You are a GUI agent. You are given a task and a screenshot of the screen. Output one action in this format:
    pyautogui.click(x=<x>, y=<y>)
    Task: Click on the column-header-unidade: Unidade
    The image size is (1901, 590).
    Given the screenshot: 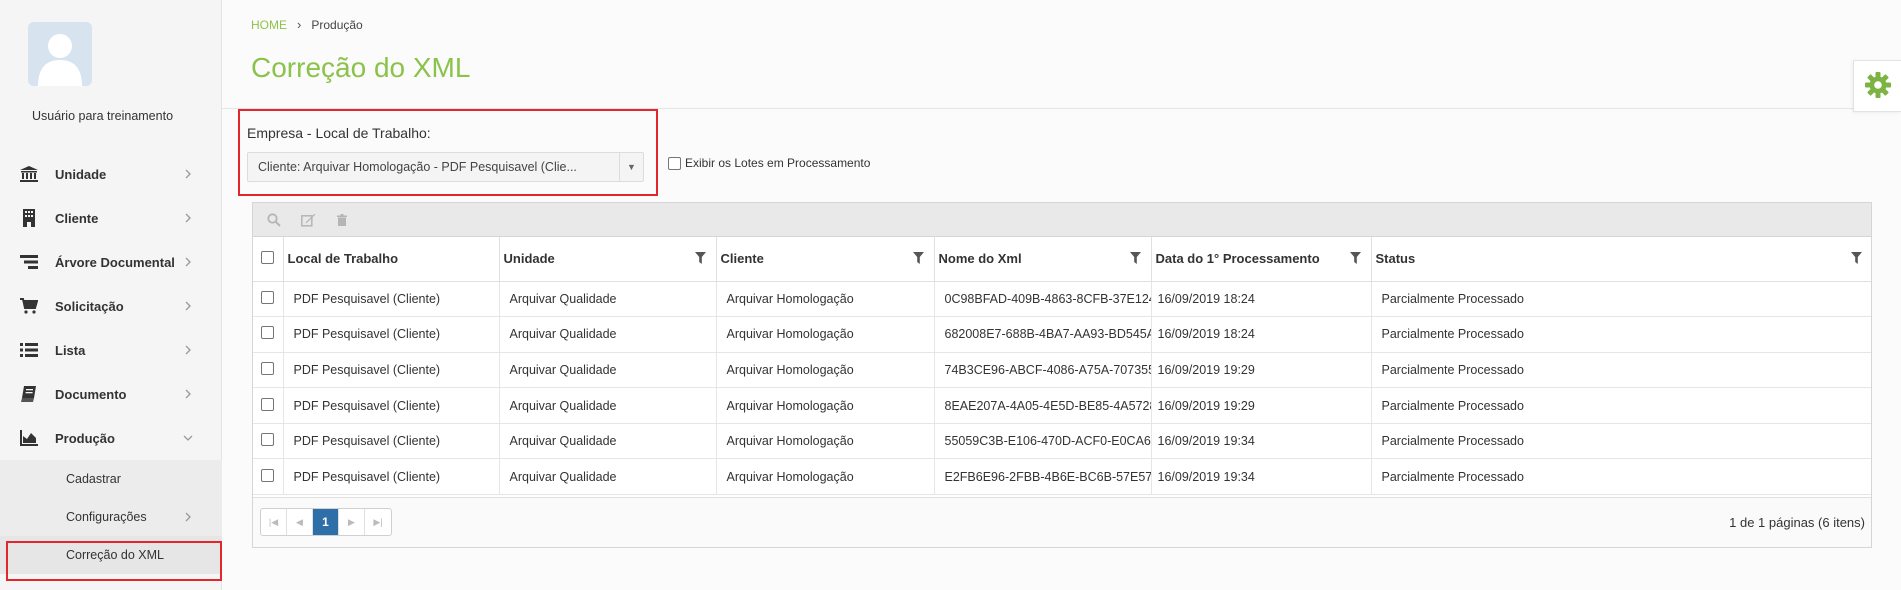 What is the action you would take?
    pyautogui.click(x=608, y=259)
    